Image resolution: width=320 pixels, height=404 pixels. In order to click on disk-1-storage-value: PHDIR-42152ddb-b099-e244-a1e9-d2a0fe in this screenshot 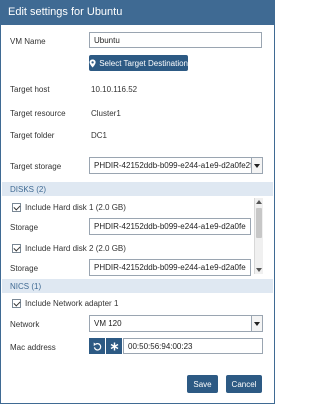, I will do `click(170, 226)`.